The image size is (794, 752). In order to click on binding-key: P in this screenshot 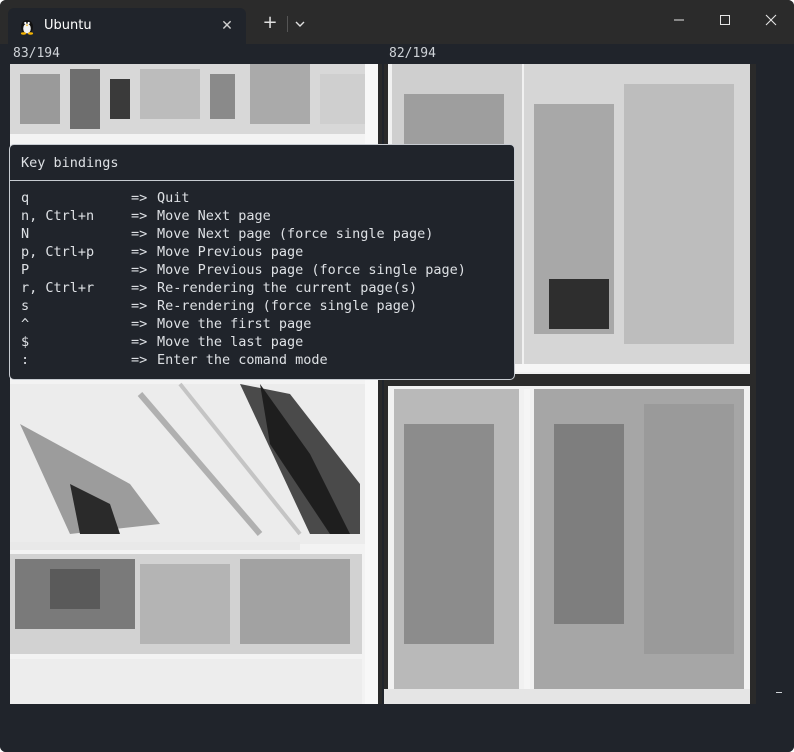, I will do `click(25, 270)`.